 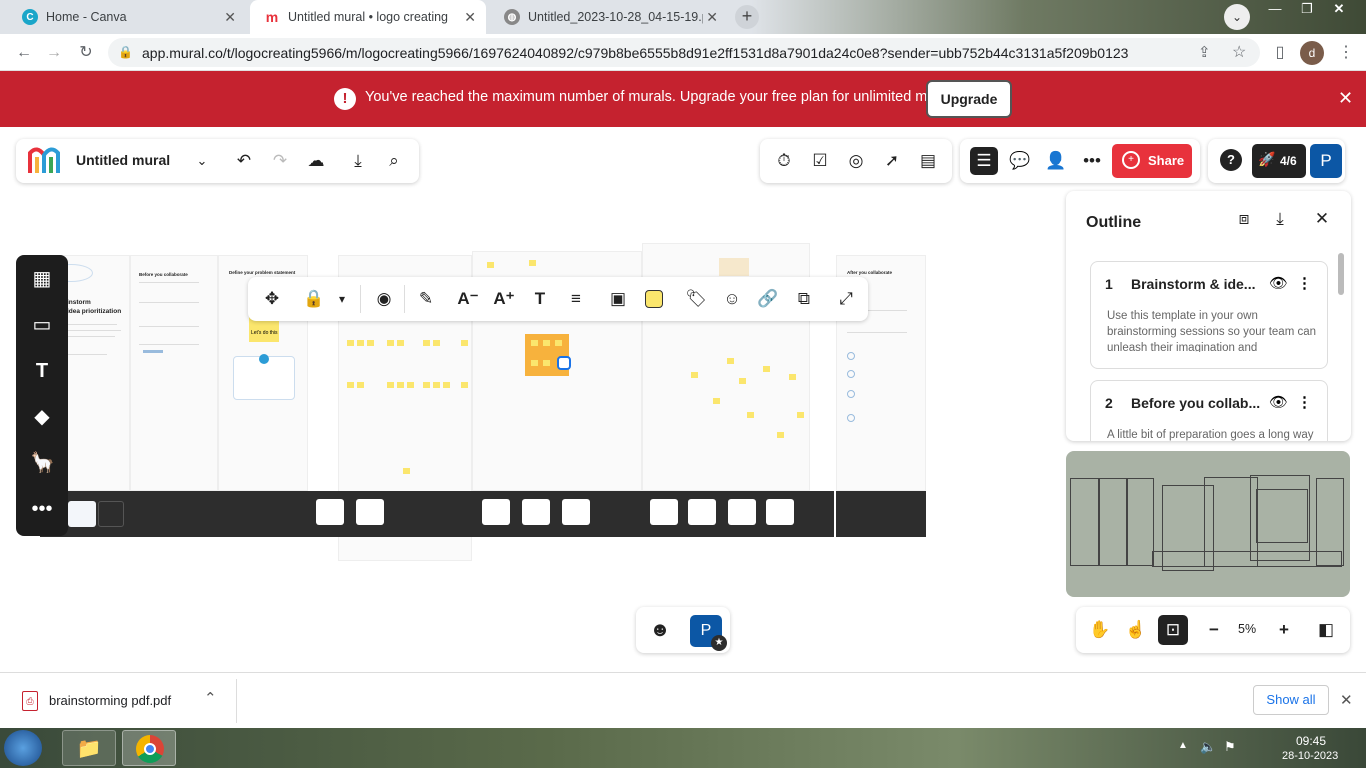 I want to click on timer-icon: ⏱, so click(x=784, y=161).